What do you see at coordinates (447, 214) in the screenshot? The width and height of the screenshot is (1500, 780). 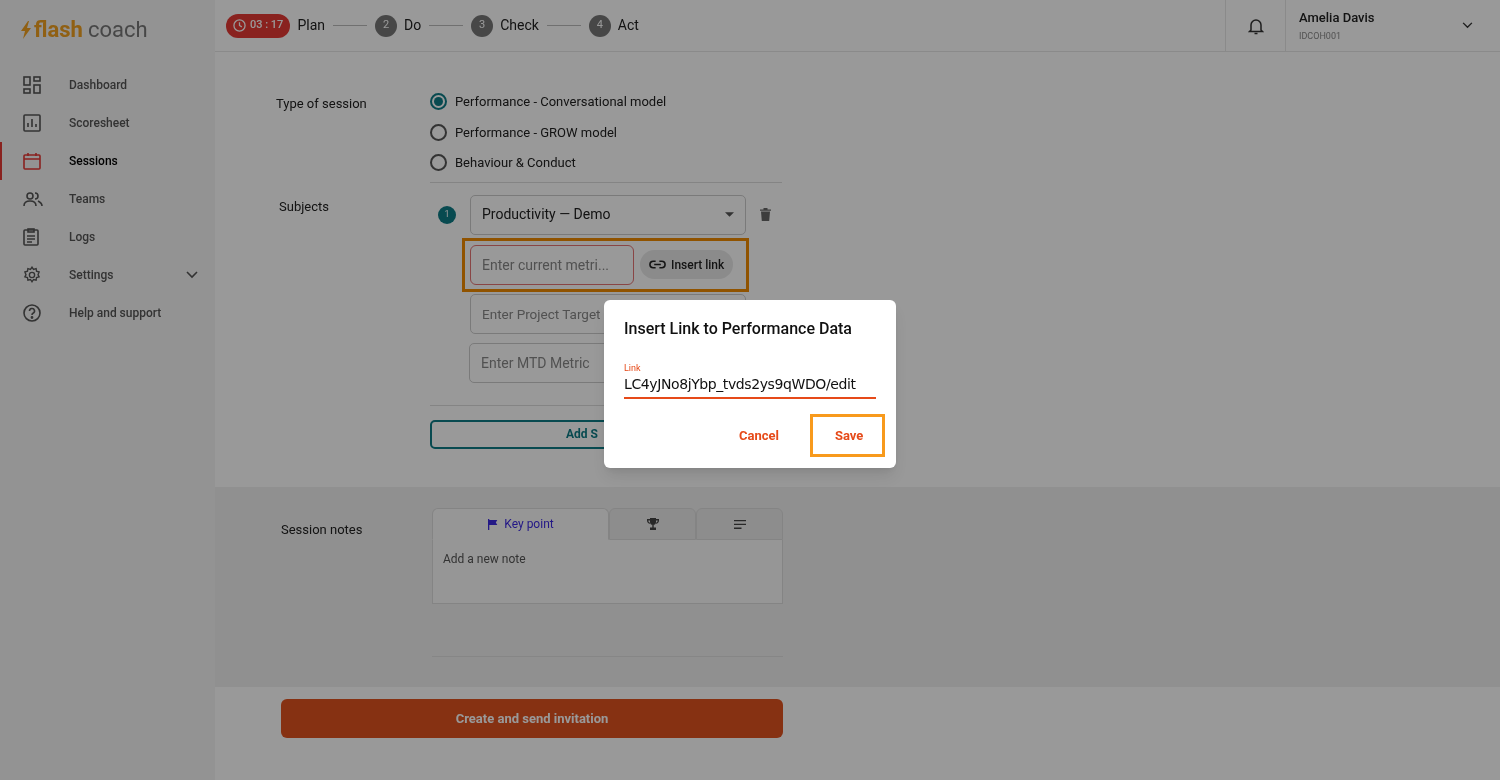 I see `subject-number: 1` at bounding box center [447, 214].